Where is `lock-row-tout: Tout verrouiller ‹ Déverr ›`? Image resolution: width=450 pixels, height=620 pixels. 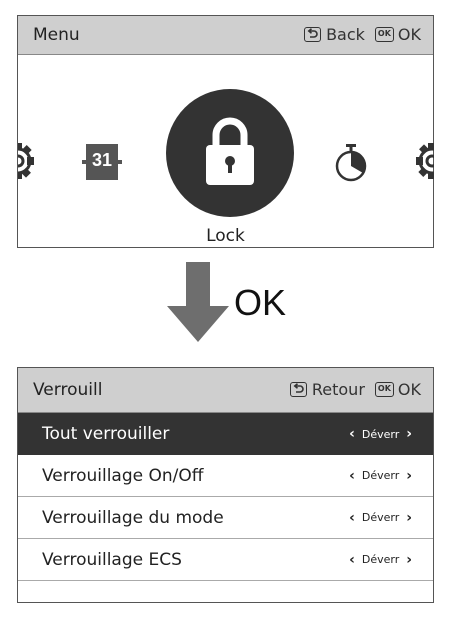 lock-row-tout: Tout verrouiller ‹ Déverr › is located at coordinates (225, 434).